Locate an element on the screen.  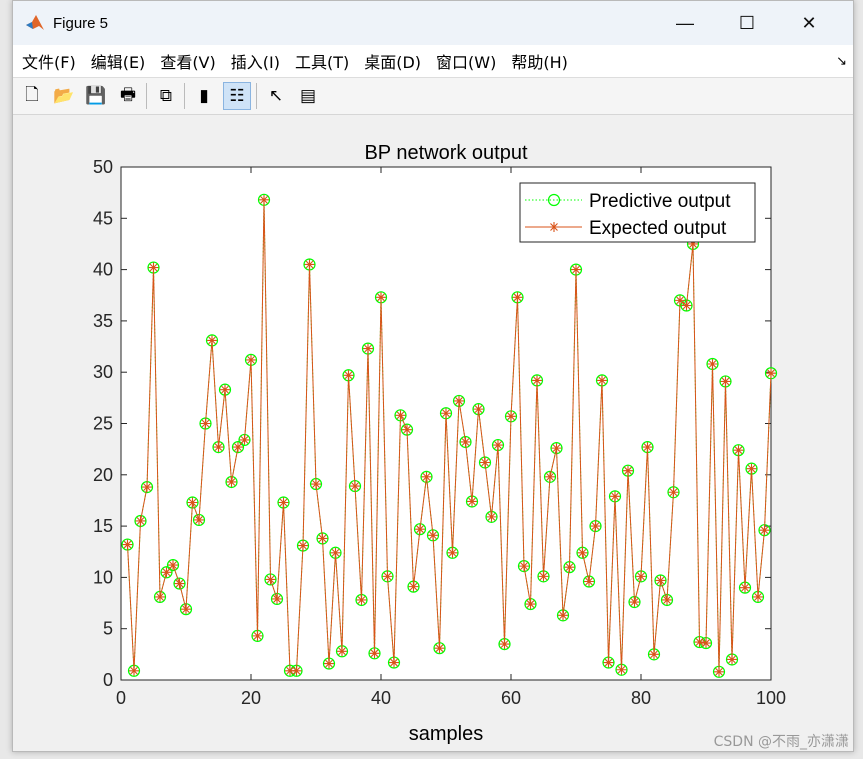
y-tick-label: 50 is located at coordinates (103, 167).